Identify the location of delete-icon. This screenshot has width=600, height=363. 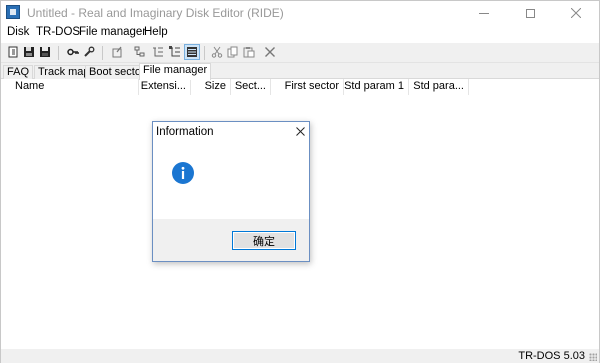
(270, 52).